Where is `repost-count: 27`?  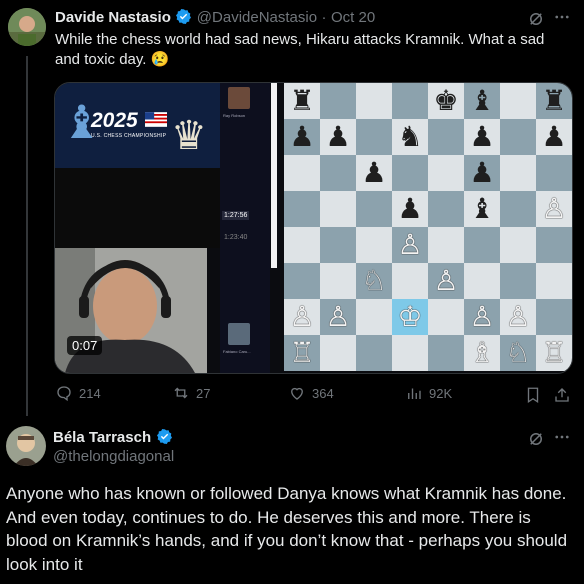 repost-count: 27 is located at coordinates (203, 393).